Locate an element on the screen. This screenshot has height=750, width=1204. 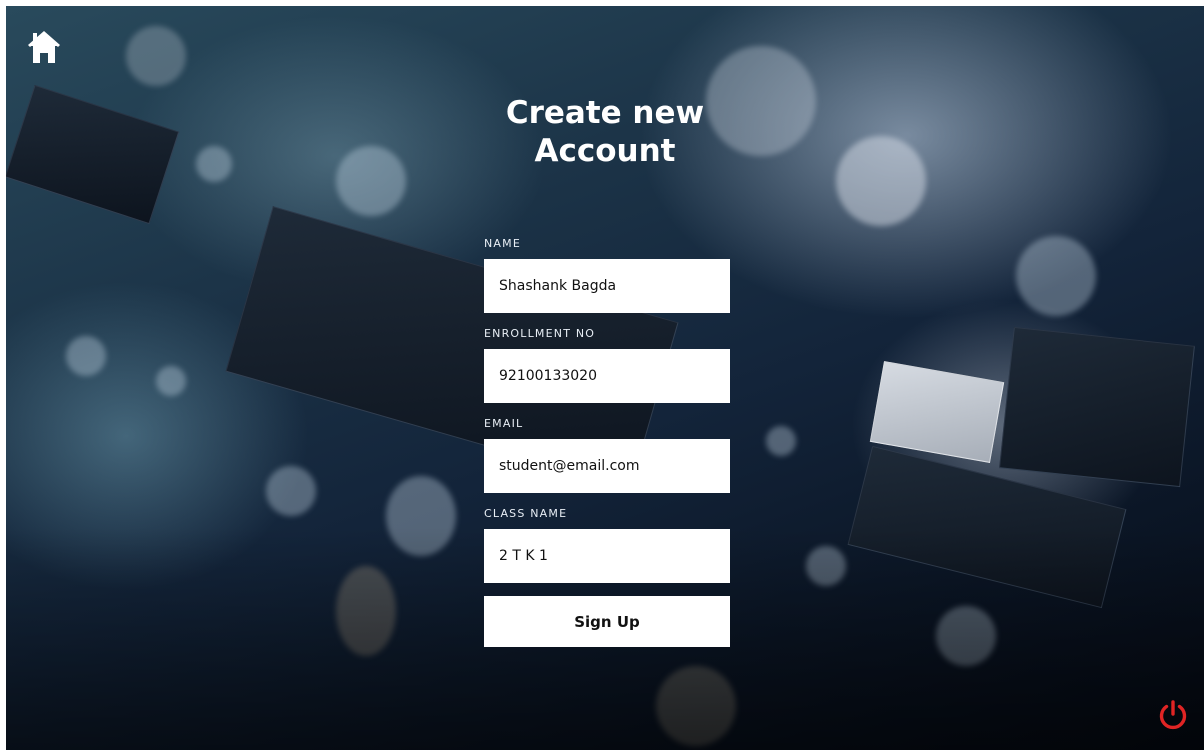
class-name-input is located at coordinates (607, 556).